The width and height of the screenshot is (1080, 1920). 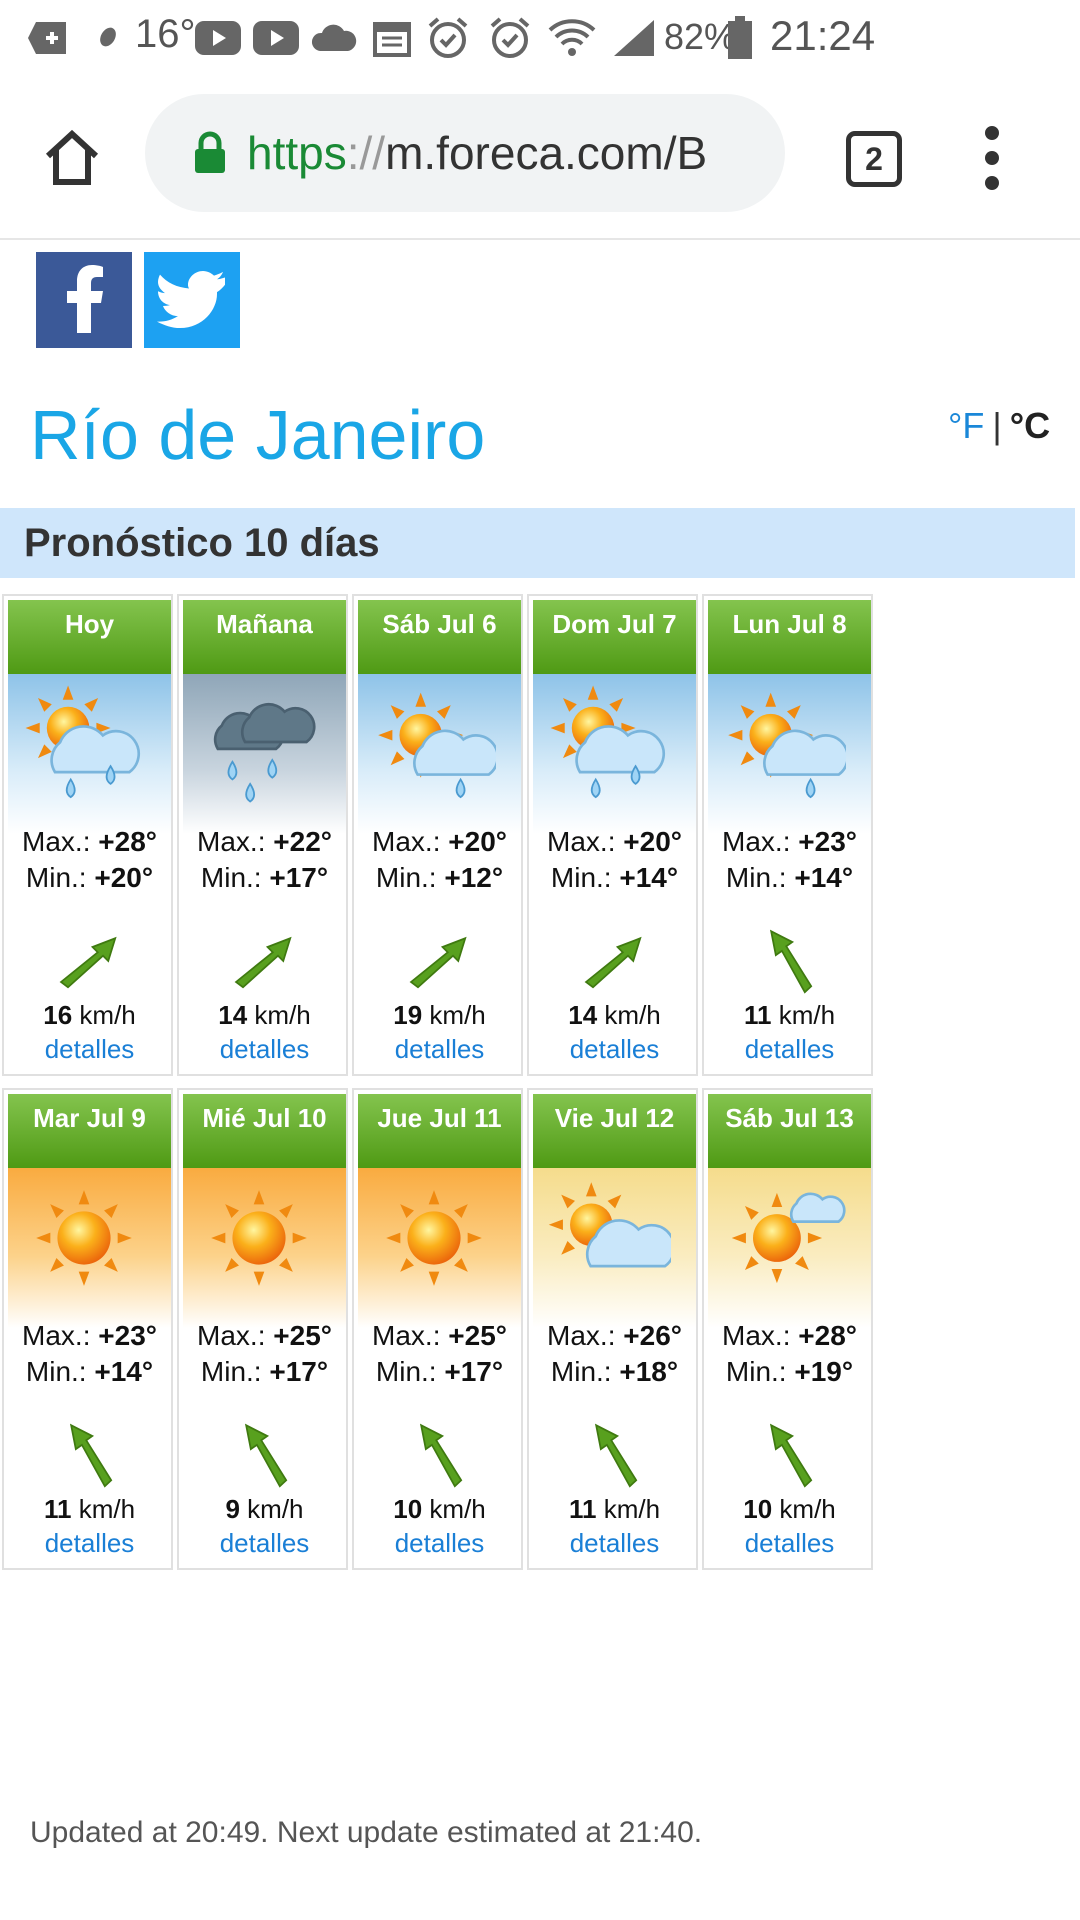 I want to click on day-label: Mar Jul 9, so click(x=89, y=1131).